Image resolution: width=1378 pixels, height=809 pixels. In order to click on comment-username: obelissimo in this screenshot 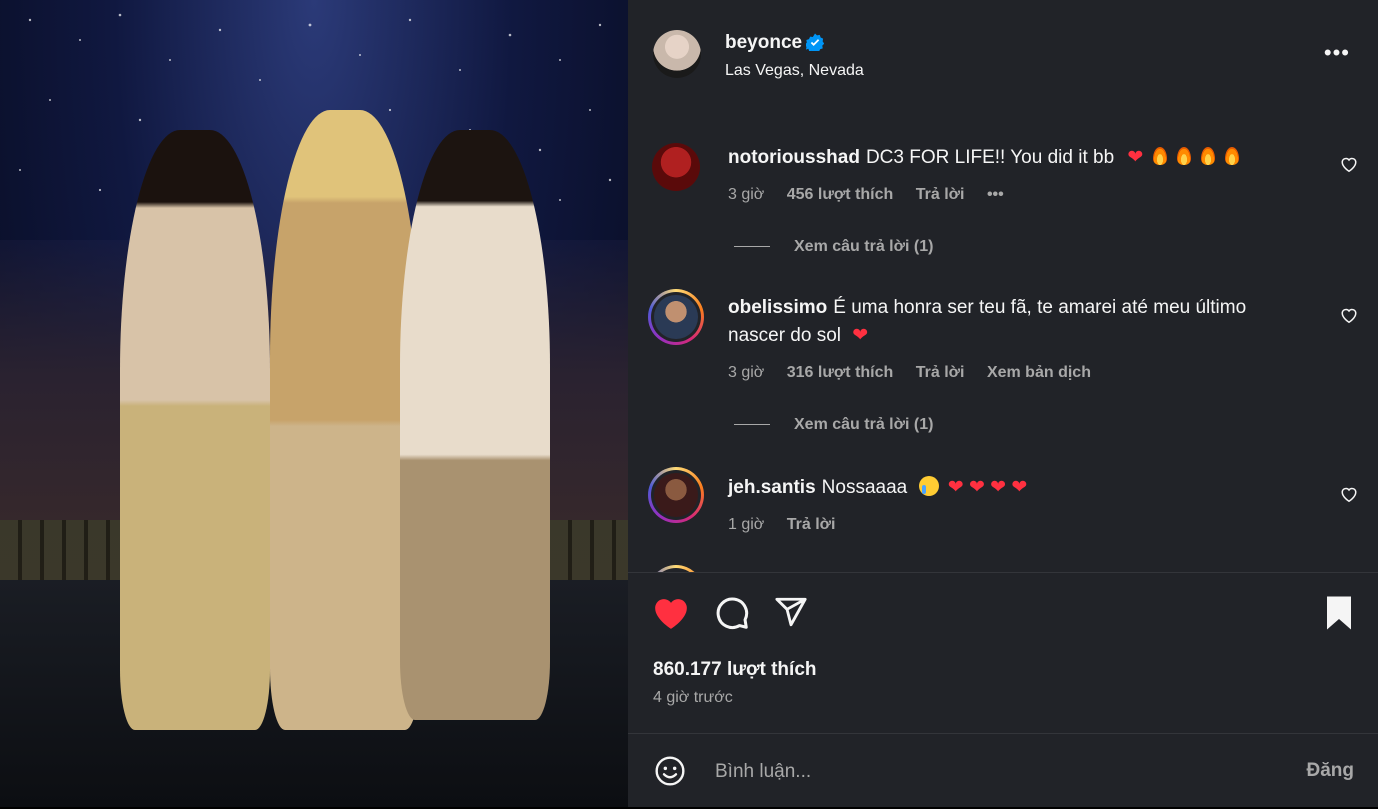, I will do `click(777, 307)`.